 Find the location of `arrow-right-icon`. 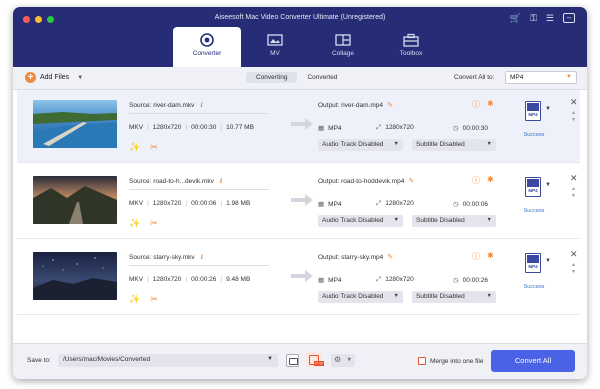

arrow-right-icon is located at coordinates (302, 276).